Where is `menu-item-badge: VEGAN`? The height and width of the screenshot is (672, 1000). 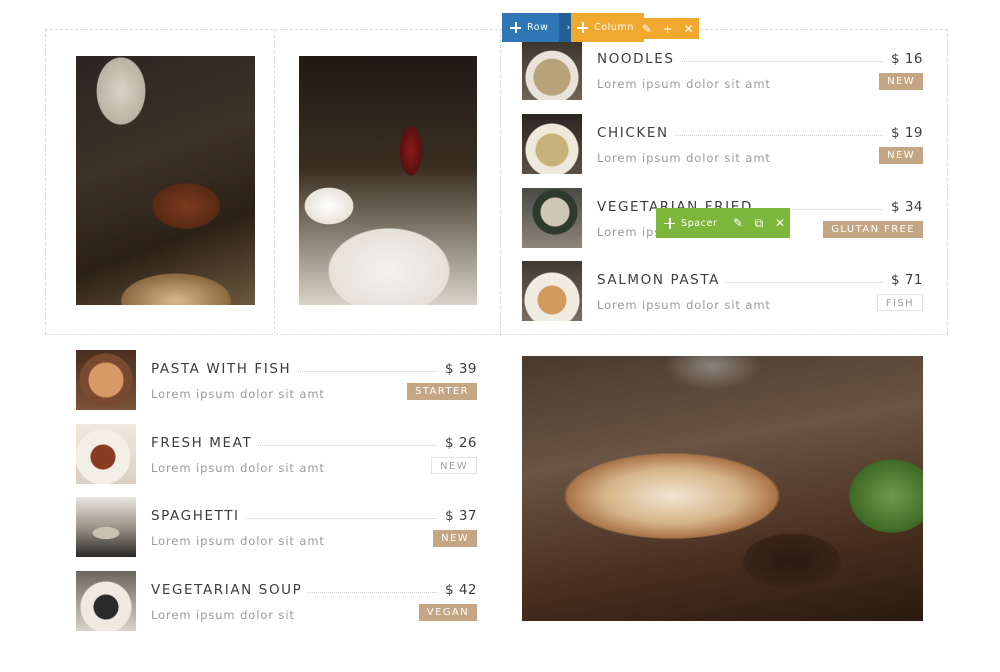
menu-item-badge: VEGAN is located at coordinates (447, 612).